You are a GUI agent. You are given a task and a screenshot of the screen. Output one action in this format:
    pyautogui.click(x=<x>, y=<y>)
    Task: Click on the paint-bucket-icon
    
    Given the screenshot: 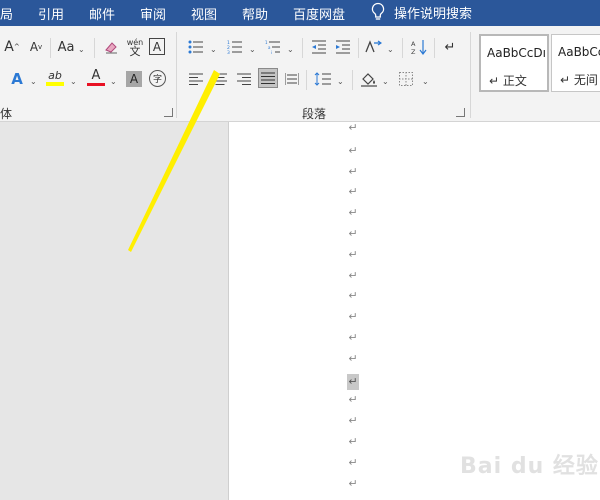 What is the action you would take?
    pyautogui.click(x=369, y=80)
    